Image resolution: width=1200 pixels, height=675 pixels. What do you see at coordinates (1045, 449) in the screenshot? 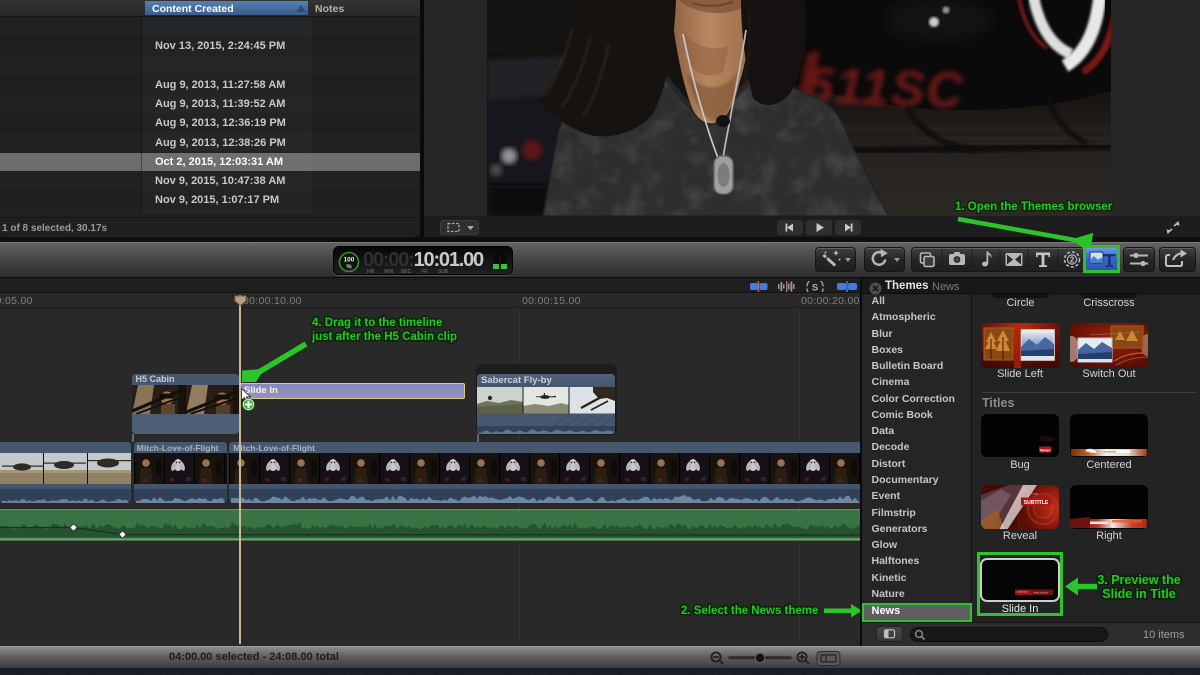
I see `svg-text: News` at bounding box center [1045, 449].